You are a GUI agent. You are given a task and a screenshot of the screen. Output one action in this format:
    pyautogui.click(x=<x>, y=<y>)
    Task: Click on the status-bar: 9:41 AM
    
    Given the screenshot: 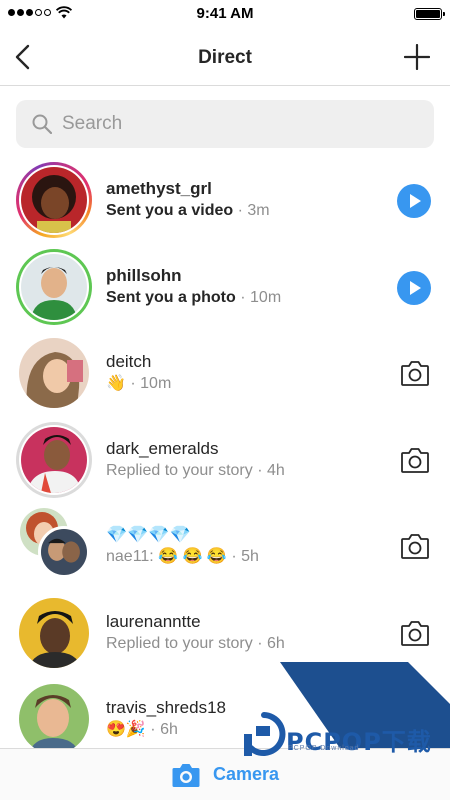 What is the action you would take?
    pyautogui.click(x=225, y=14)
    